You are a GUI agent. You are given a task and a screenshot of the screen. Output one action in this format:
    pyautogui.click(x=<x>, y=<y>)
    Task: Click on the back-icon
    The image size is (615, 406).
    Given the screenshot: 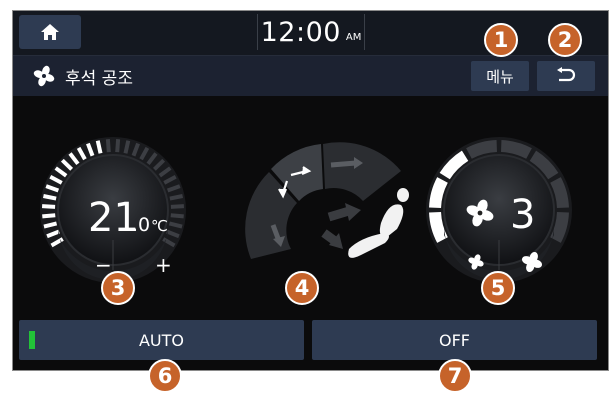 What is the action you would take?
    pyautogui.click(x=566, y=74)
    